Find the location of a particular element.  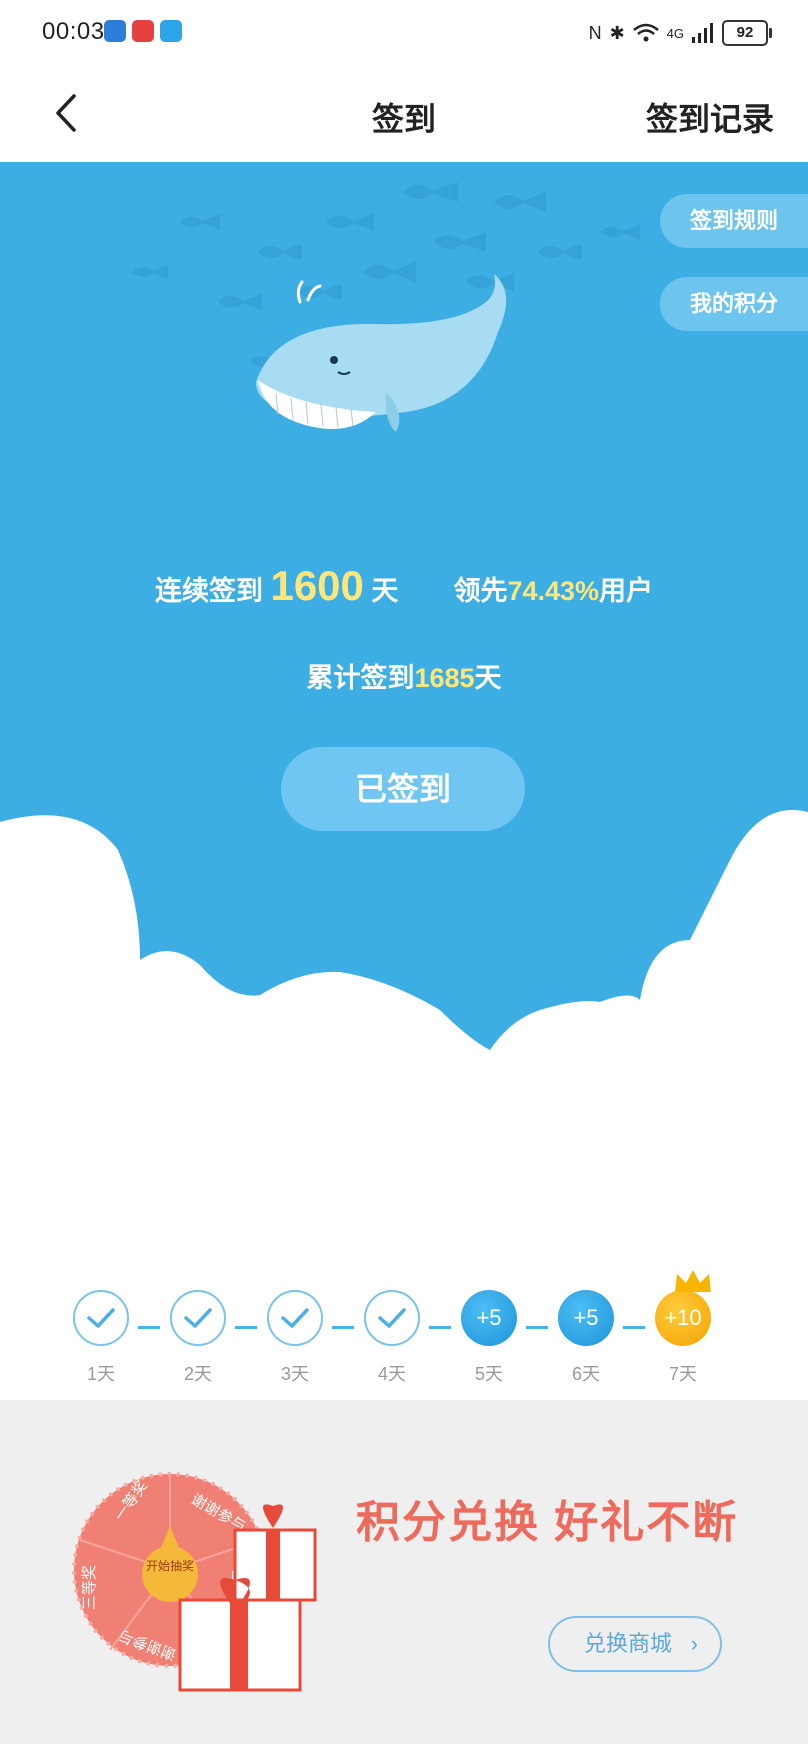

banner-title: 积分兑换 好礼不断 is located at coordinates (547, 1522).